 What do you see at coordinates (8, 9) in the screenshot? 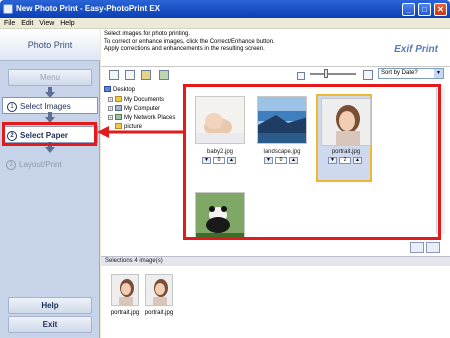
I see `app-icon` at bounding box center [8, 9].